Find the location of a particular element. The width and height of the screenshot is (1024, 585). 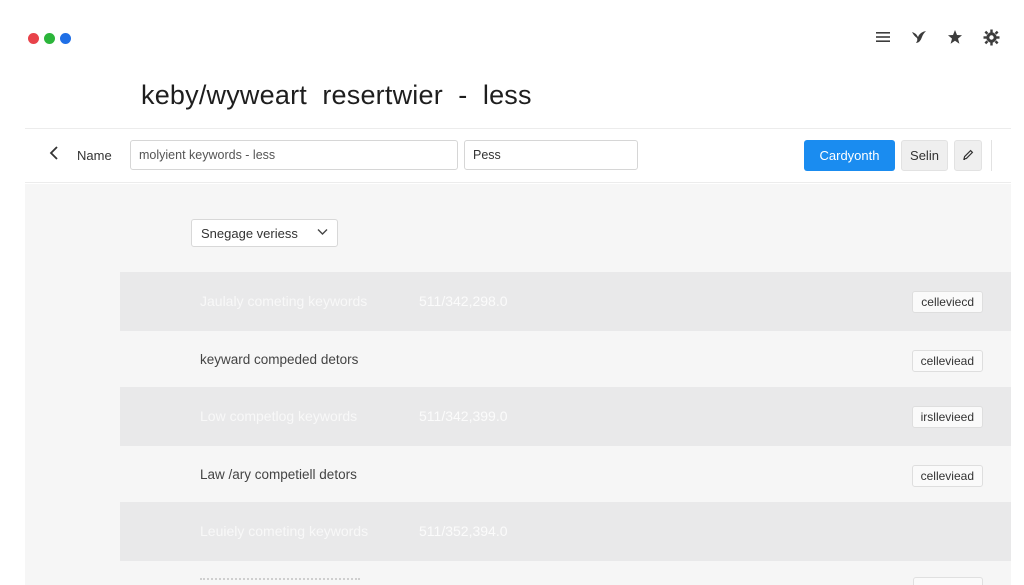

sort-dropdown: Snegage veriess is located at coordinates (264, 233).